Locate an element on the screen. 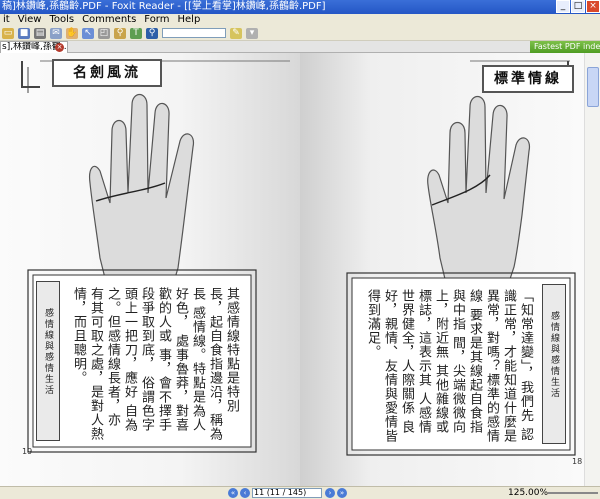  open-icon: ▭ is located at coordinates (8, 33).